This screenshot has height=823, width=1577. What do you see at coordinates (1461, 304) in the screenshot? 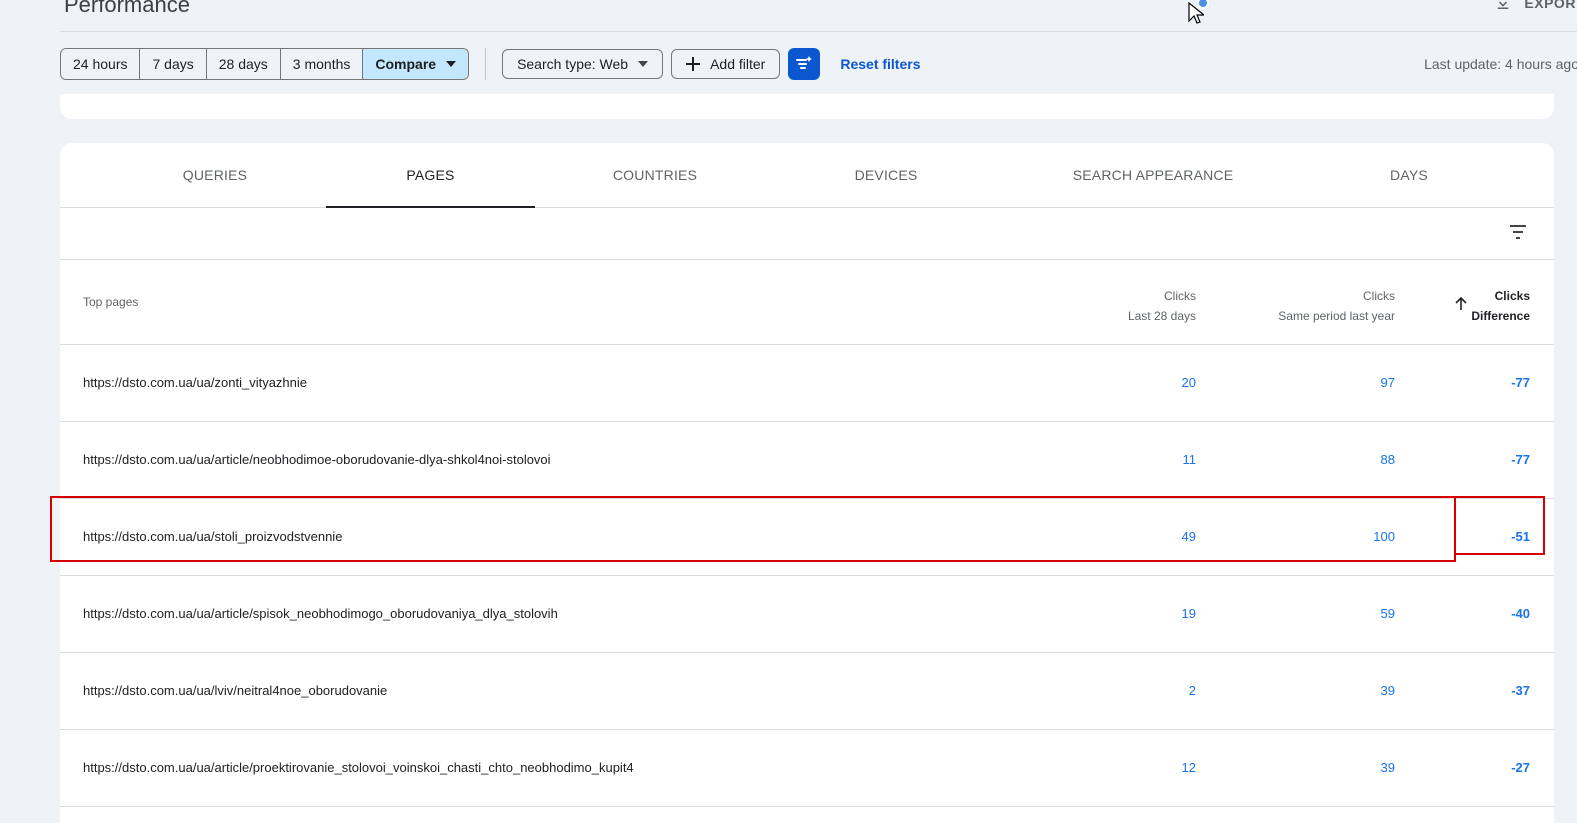
I see `sort-ascending-icon` at bounding box center [1461, 304].